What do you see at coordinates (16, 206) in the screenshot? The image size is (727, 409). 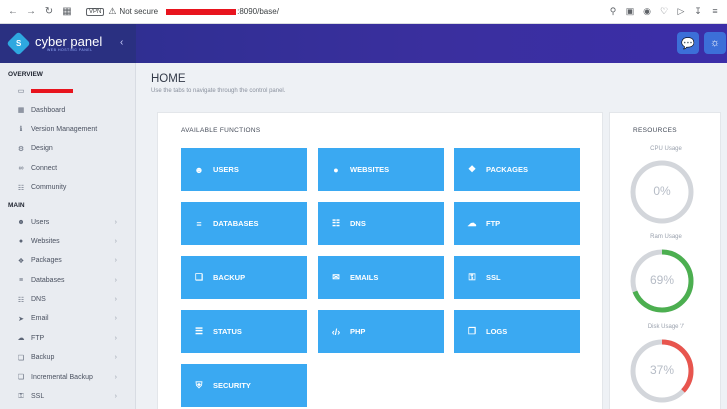 I see `sidebar-section-main: MAIN` at bounding box center [16, 206].